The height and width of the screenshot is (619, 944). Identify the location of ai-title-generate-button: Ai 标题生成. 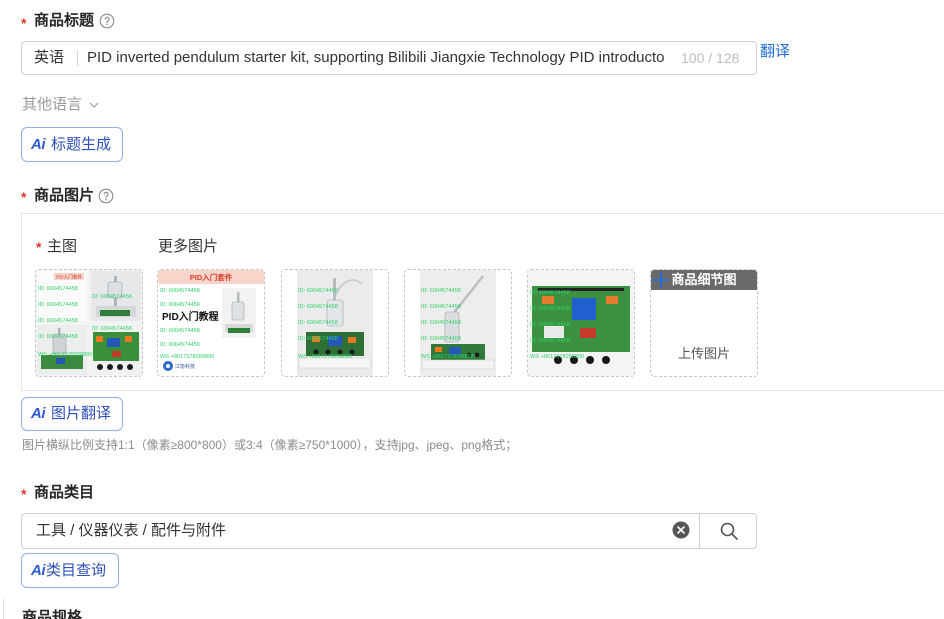
(72, 144).